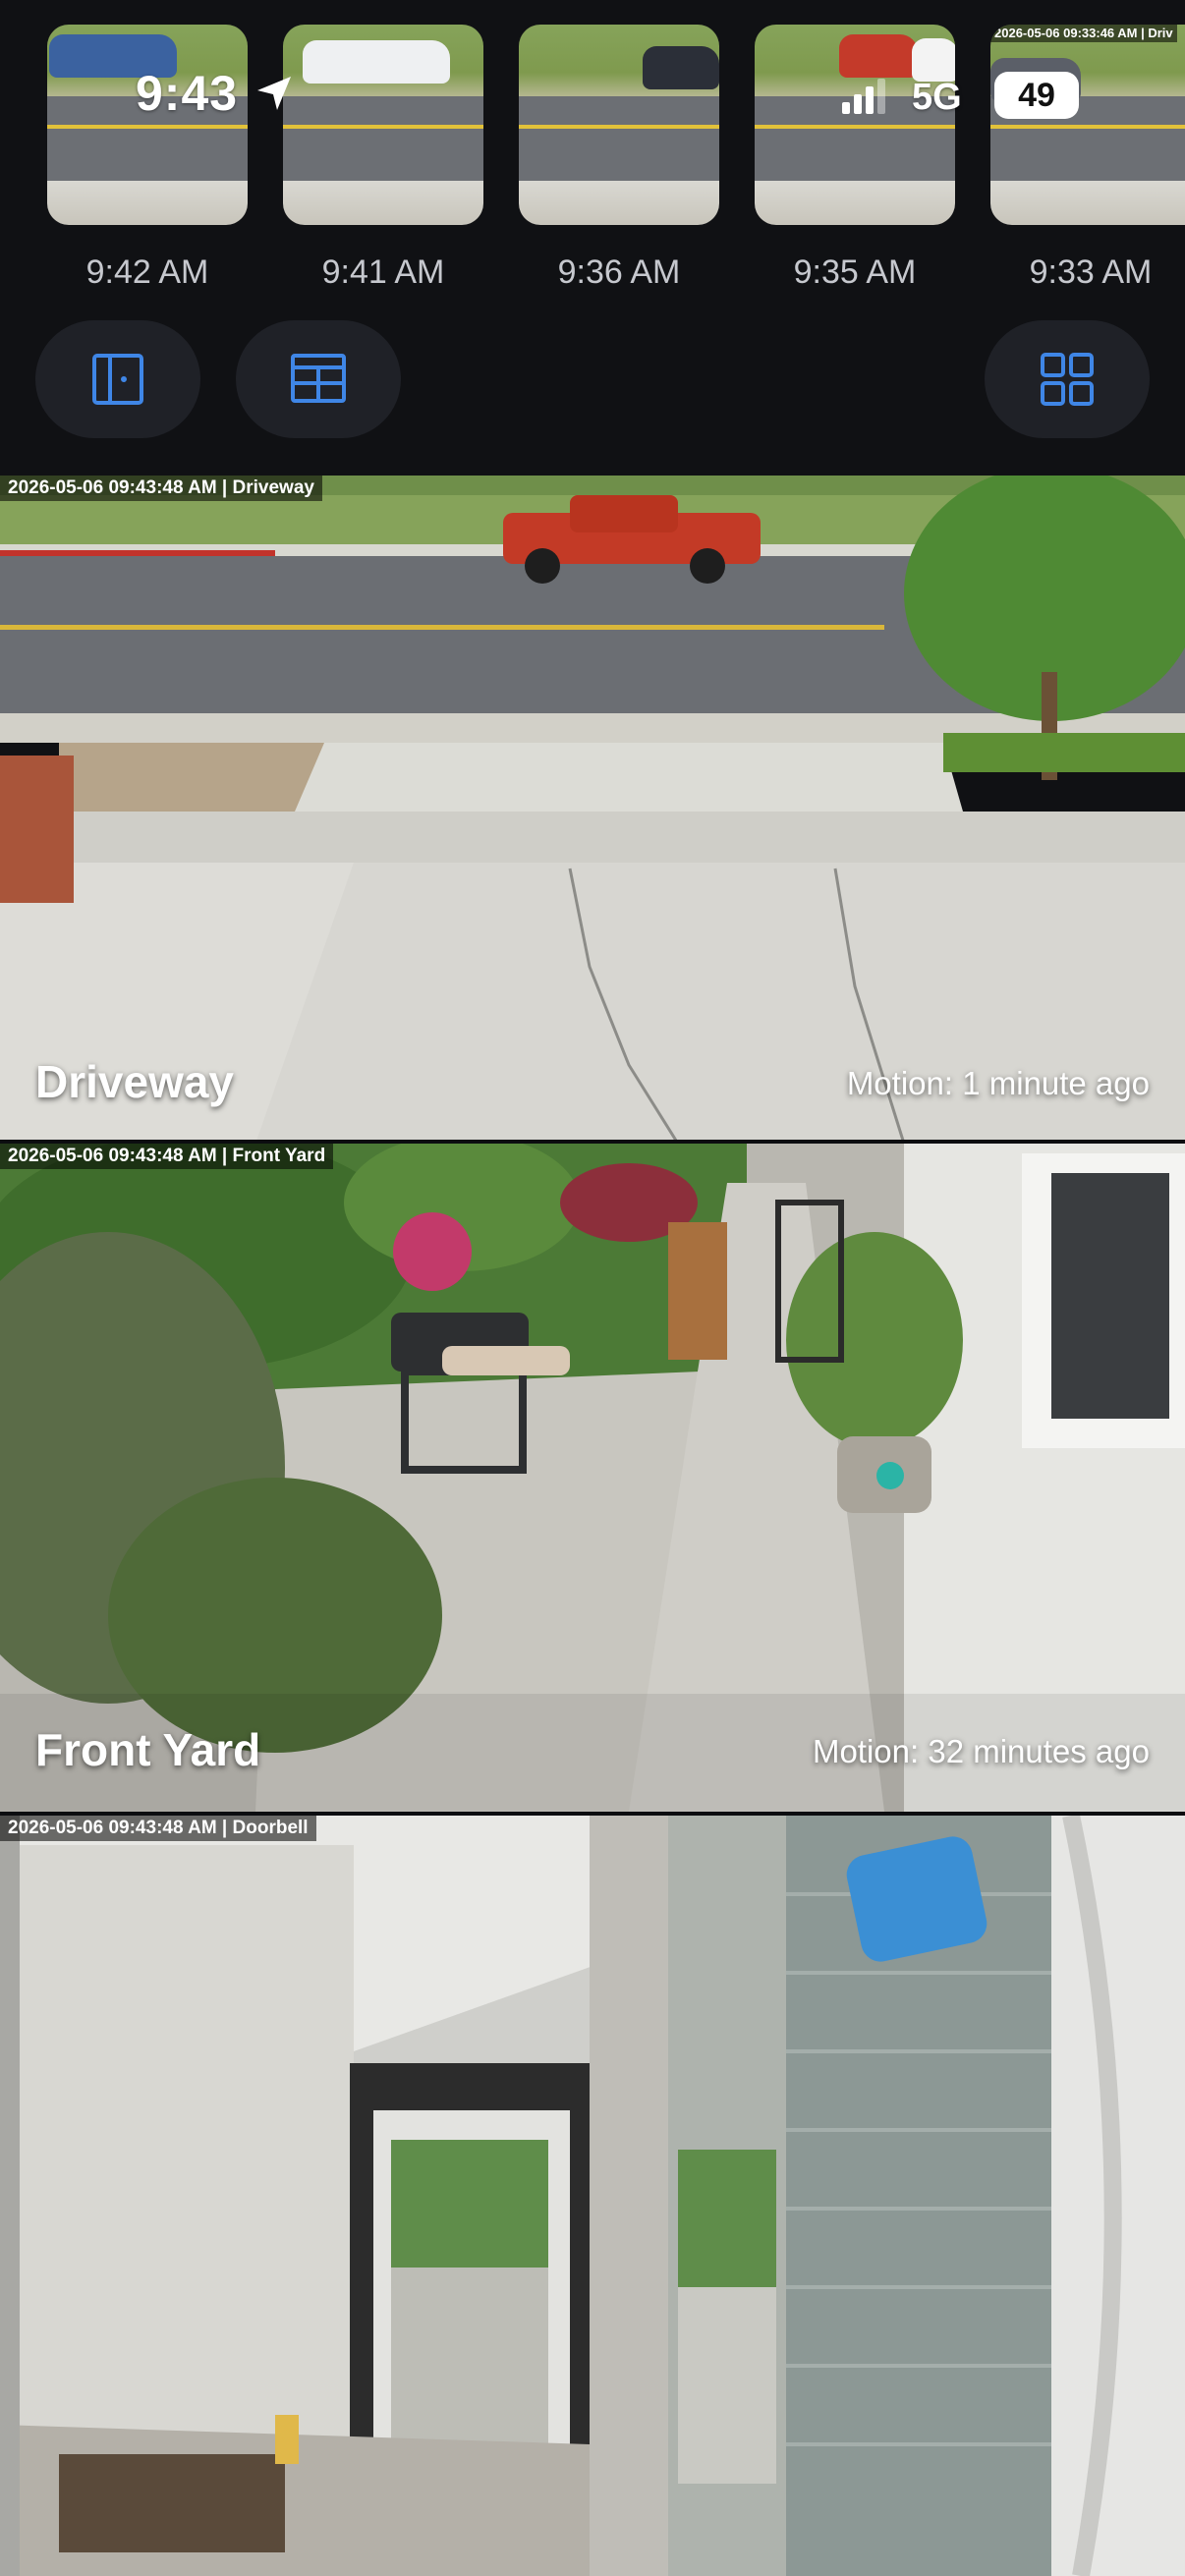 The height and width of the screenshot is (2576, 1185). I want to click on camera-name: Front Yard, so click(148, 1749).